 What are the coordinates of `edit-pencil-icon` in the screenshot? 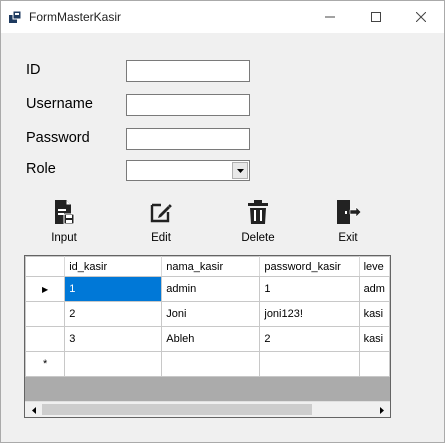 It's located at (161, 213).